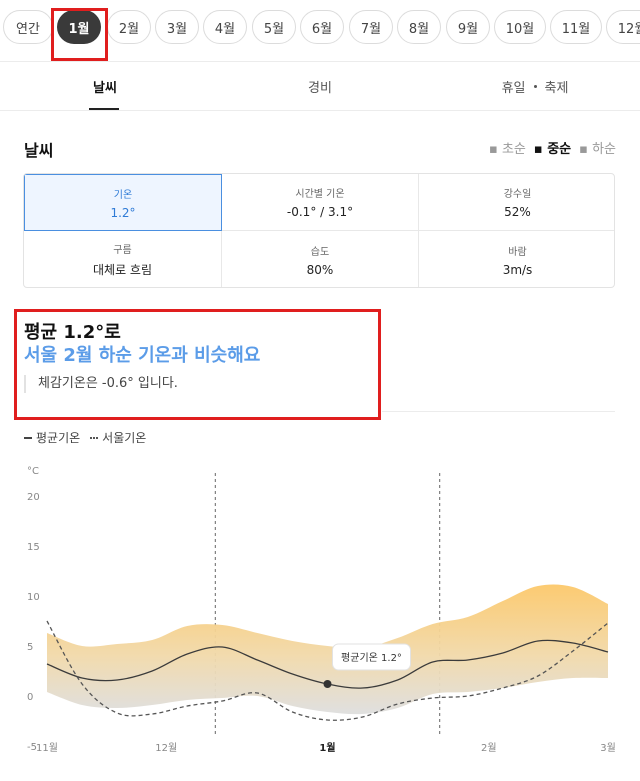 The image size is (640, 781). I want to click on month-pill-2: 2월, so click(129, 27).